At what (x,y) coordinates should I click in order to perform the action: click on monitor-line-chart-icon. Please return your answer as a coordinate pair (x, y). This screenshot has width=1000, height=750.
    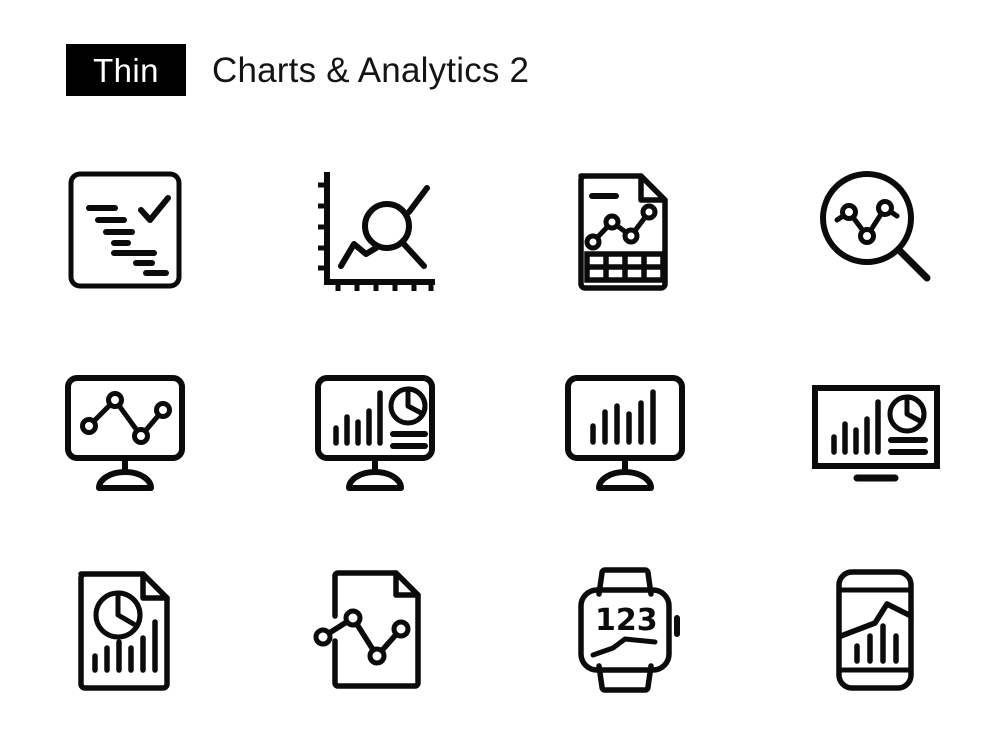
    Looking at the image, I should click on (125, 430).